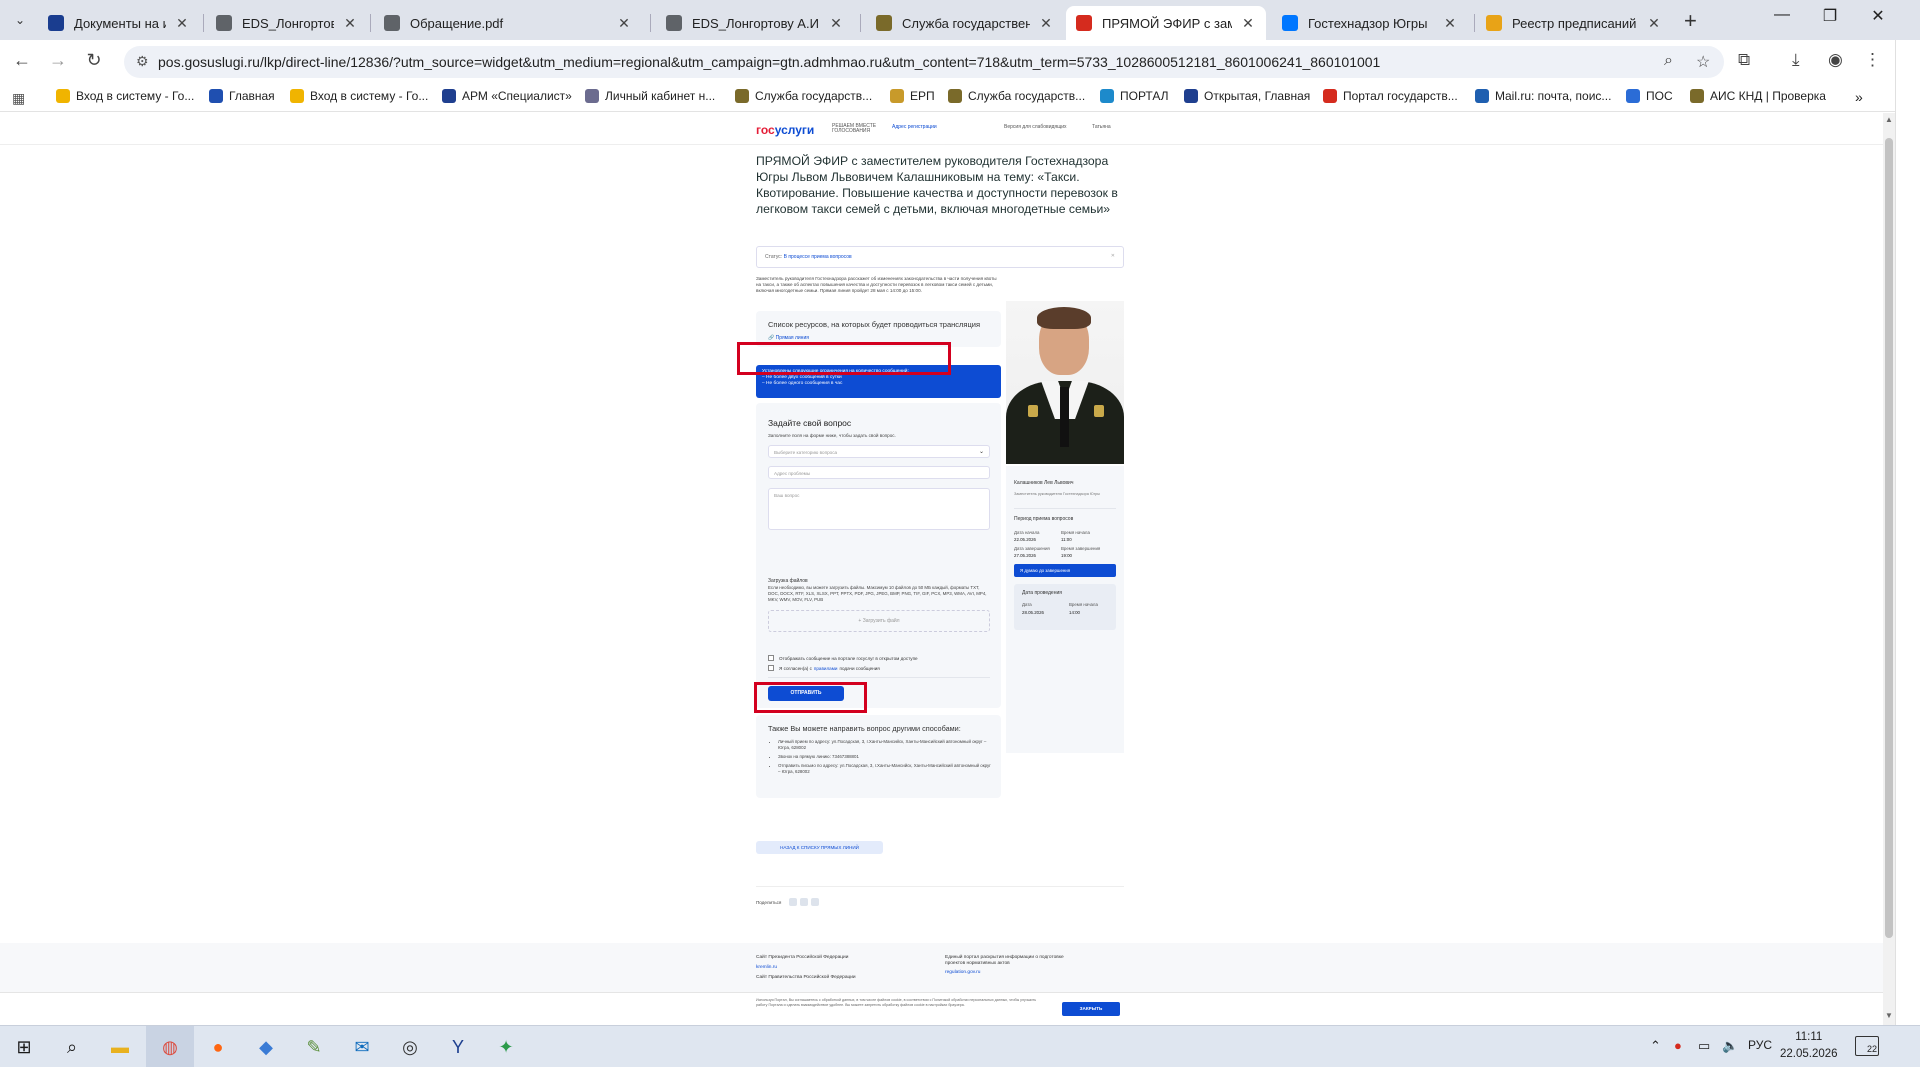 The width and height of the screenshot is (1920, 1067). Describe the element at coordinates (1730, 1046) in the screenshot. I see `volume-icon: 🔈` at that location.